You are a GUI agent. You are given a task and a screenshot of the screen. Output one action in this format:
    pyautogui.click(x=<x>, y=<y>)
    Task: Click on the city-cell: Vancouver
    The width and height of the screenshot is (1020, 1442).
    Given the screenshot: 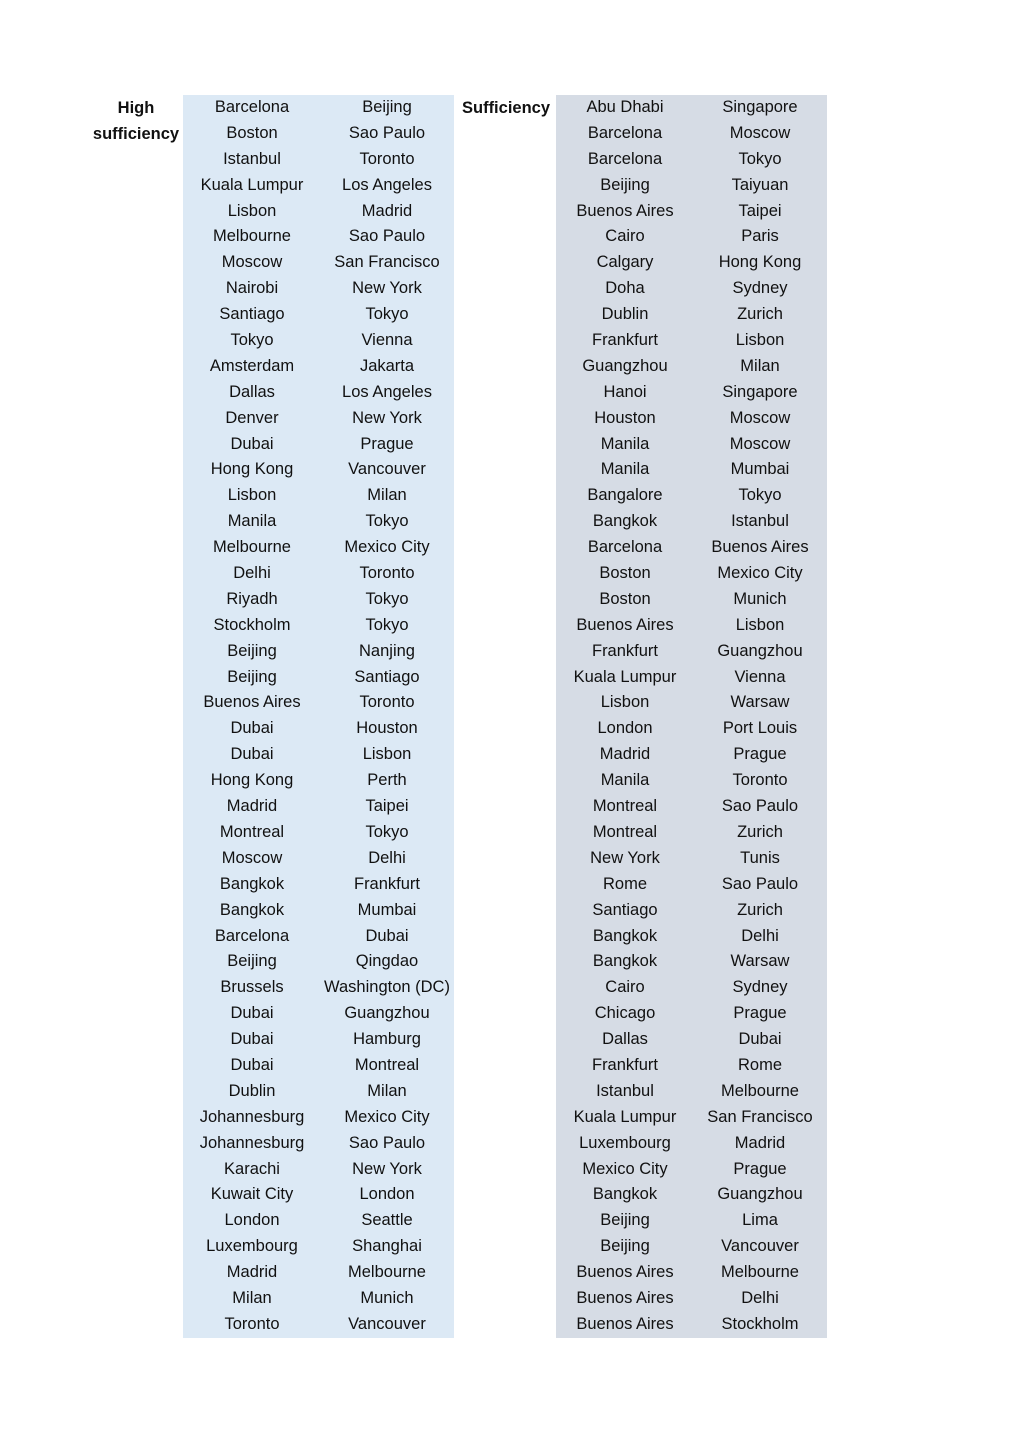 What is the action you would take?
    pyautogui.click(x=387, y=1323)
    